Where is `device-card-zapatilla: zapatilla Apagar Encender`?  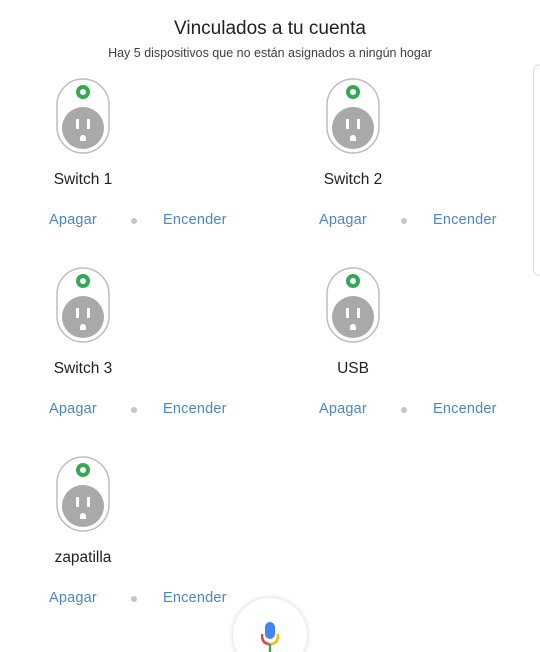
device-card-zapatilla: zapatilla Apagar Encender is located at coordinates (135, 548).